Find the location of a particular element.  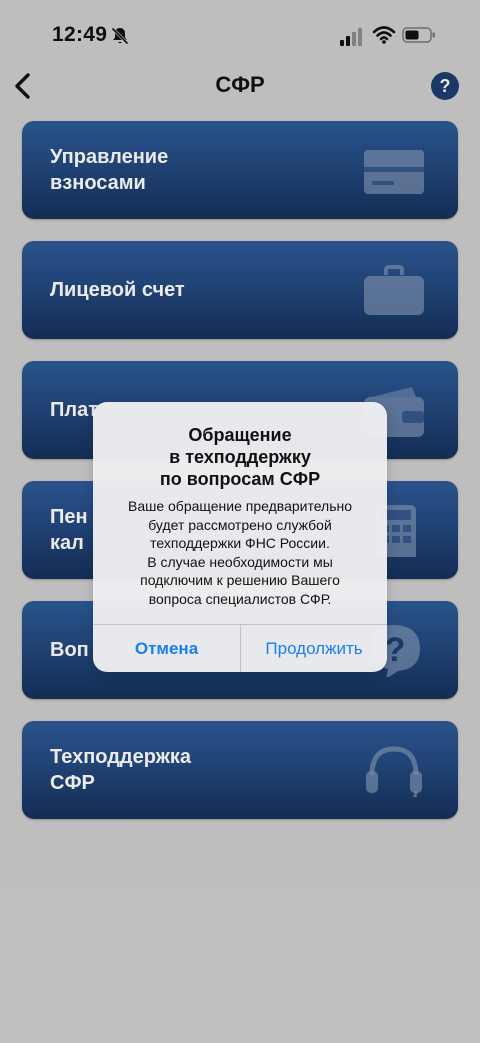

alert-title: Обращение в техподдержку по вопросам СФР is located at coordinates (240, 457).